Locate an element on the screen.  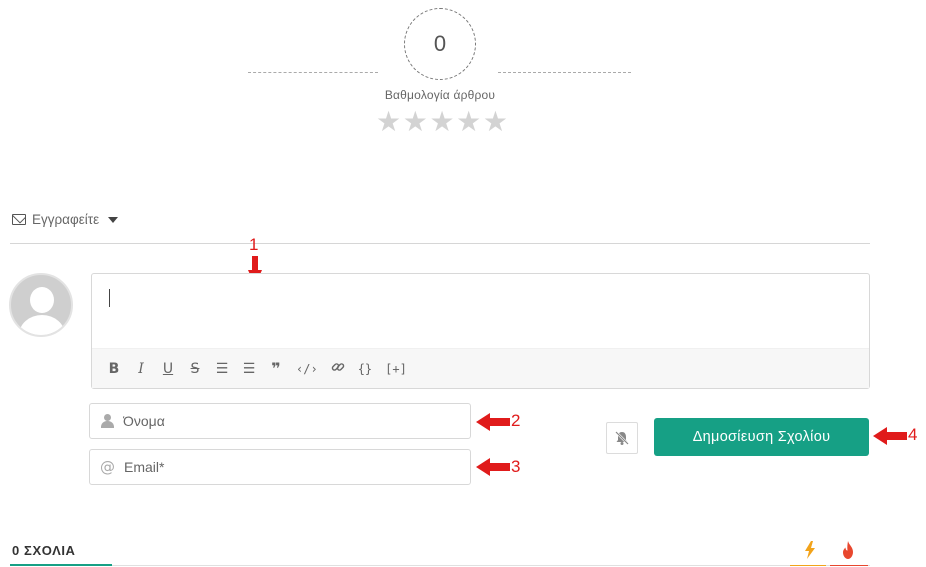
email-field: @ is located at coordinates (280, 467).